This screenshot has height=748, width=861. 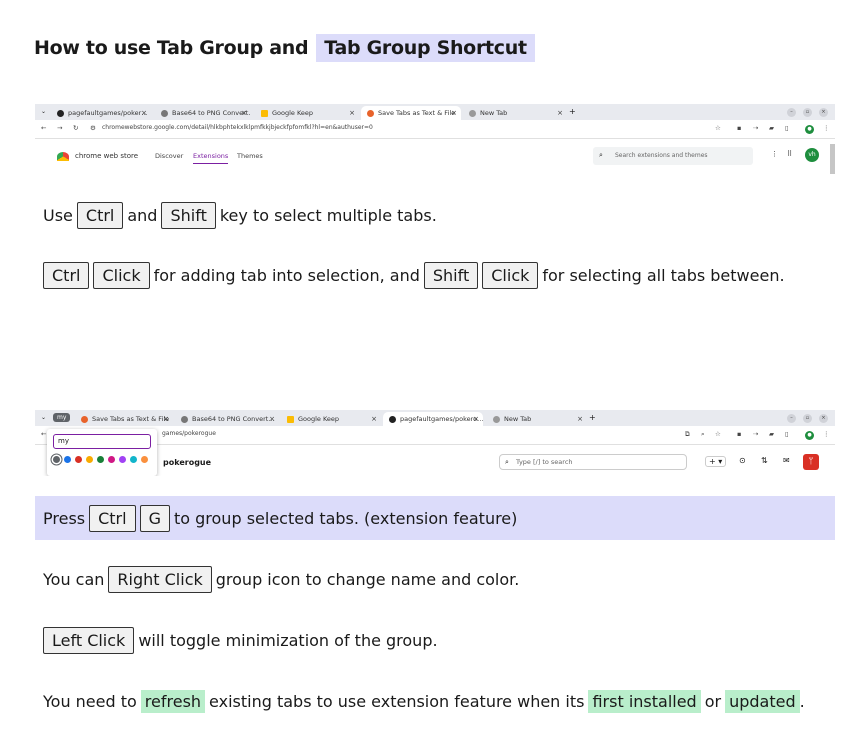 I want to click on forward-icon: →, so click(x=59, y=128).